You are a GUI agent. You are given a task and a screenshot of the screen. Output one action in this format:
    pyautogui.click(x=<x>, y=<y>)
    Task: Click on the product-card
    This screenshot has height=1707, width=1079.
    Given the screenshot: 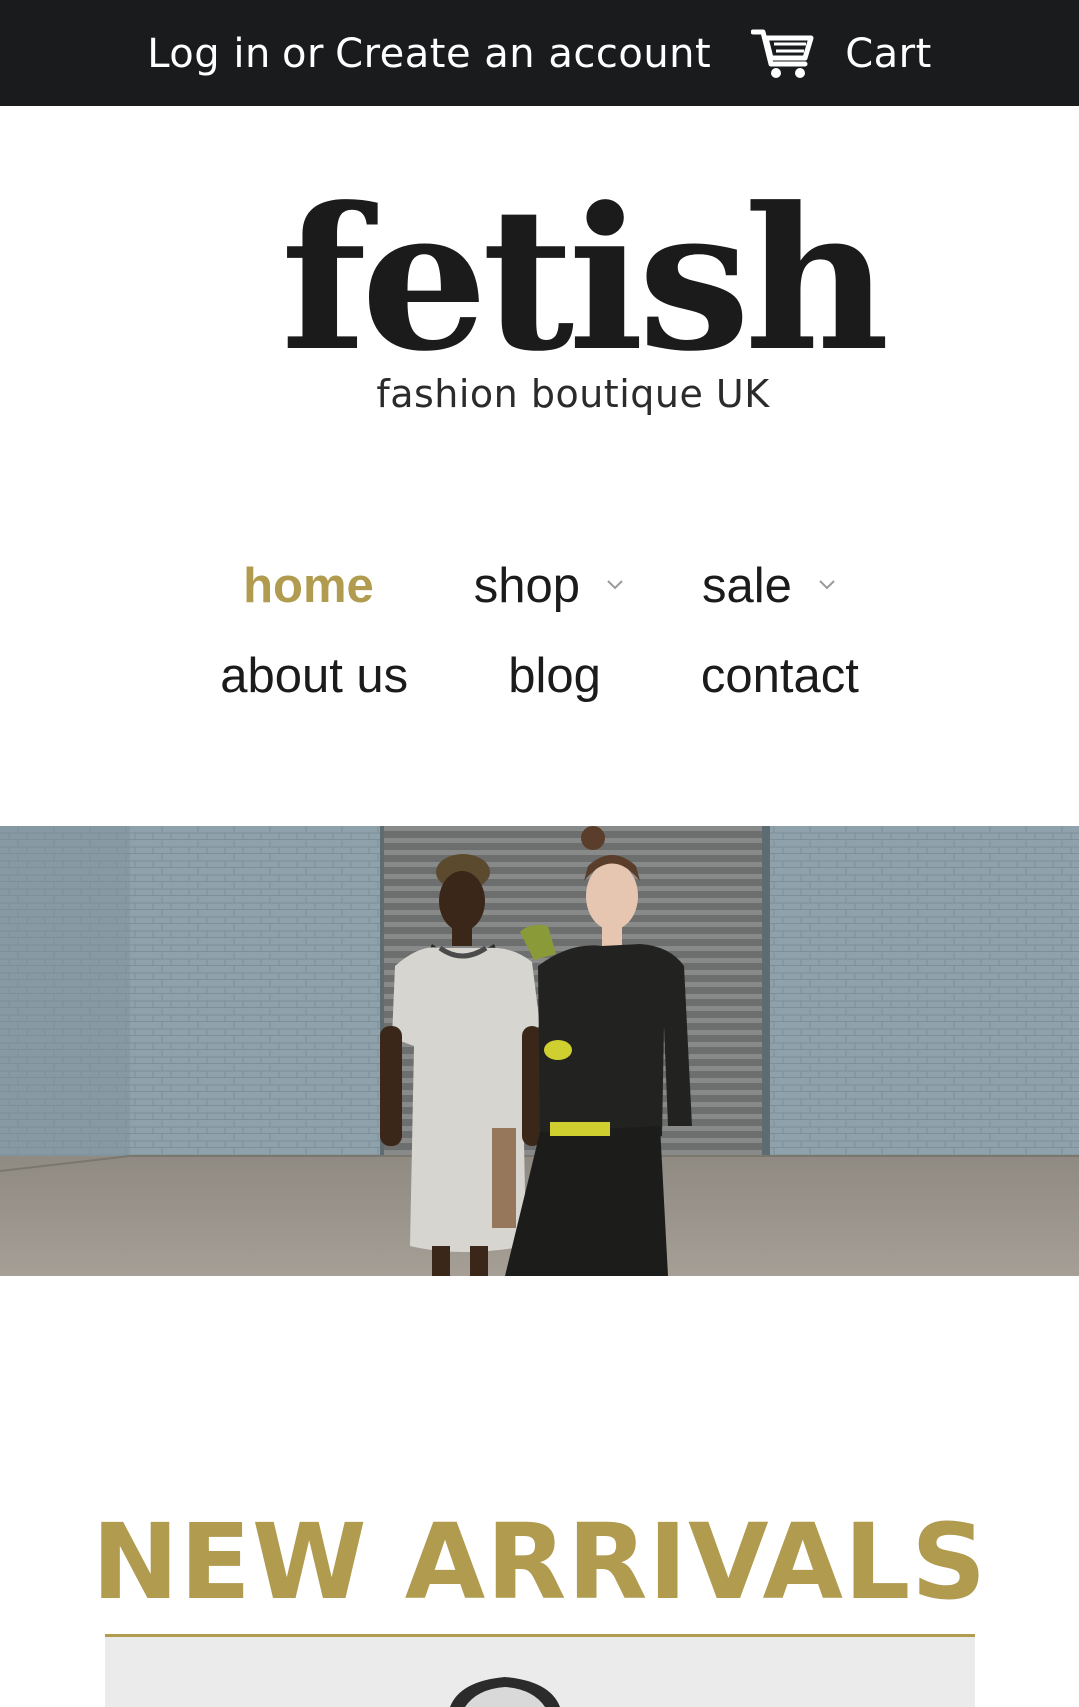 What is the action you would take?
    pyautogui.click(x=540, y=1670)
    